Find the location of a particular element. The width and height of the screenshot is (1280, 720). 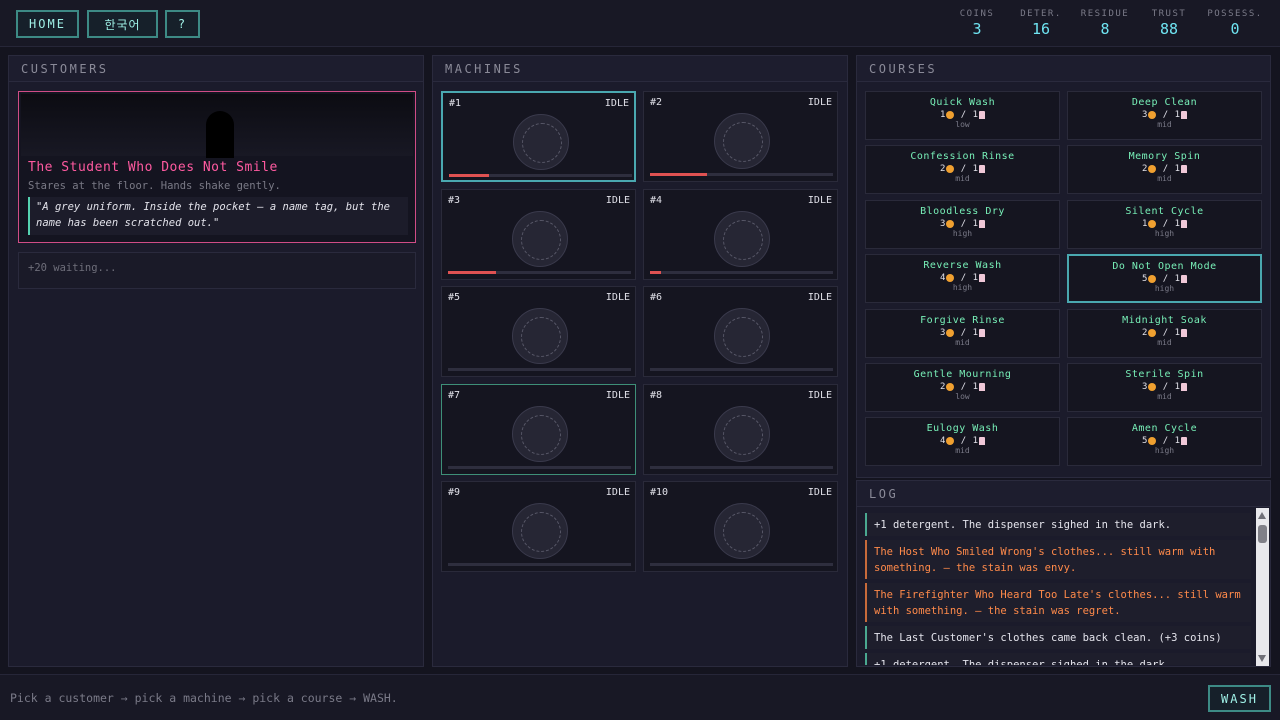

machine-card: #8 IDLE is located at coordinates (740, 429).